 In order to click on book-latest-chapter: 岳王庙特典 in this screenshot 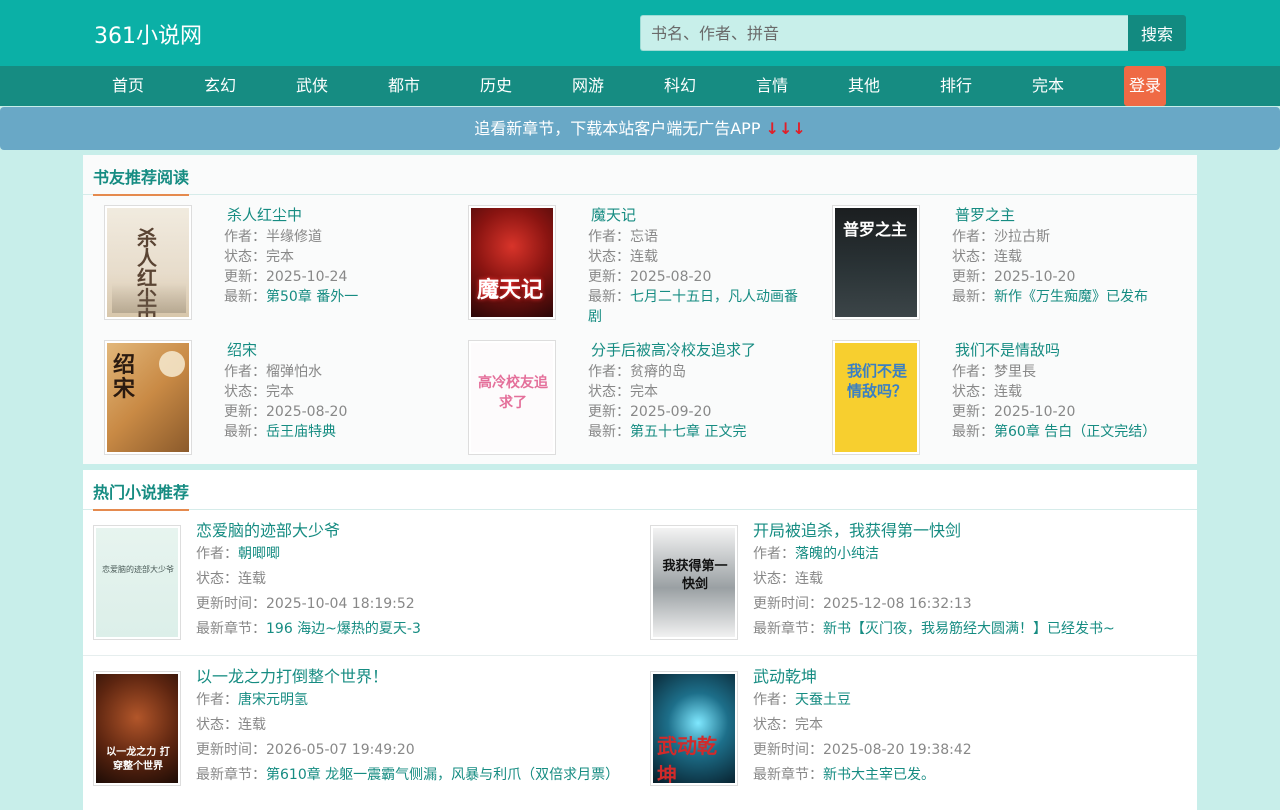, I will do `click(301, 432)`.